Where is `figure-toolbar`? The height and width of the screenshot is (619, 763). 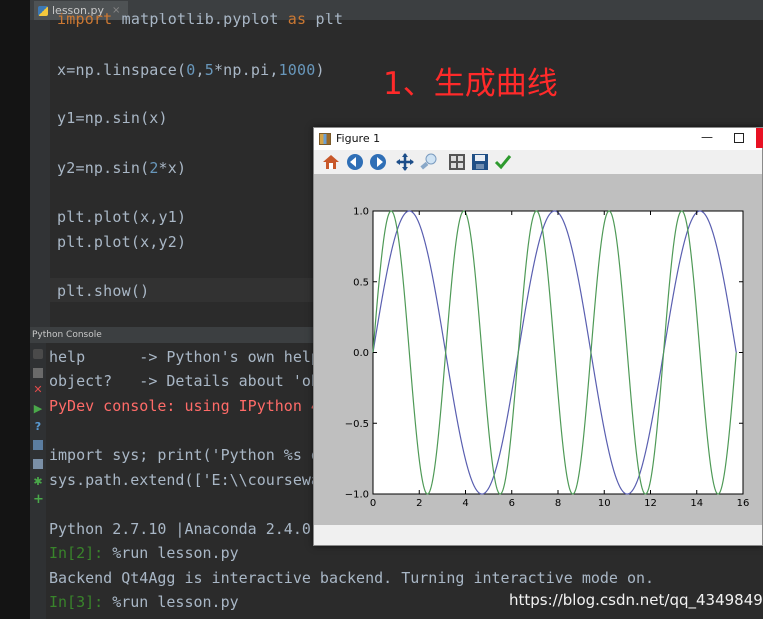
figure-toolbar is located at coordinates (538, 162).